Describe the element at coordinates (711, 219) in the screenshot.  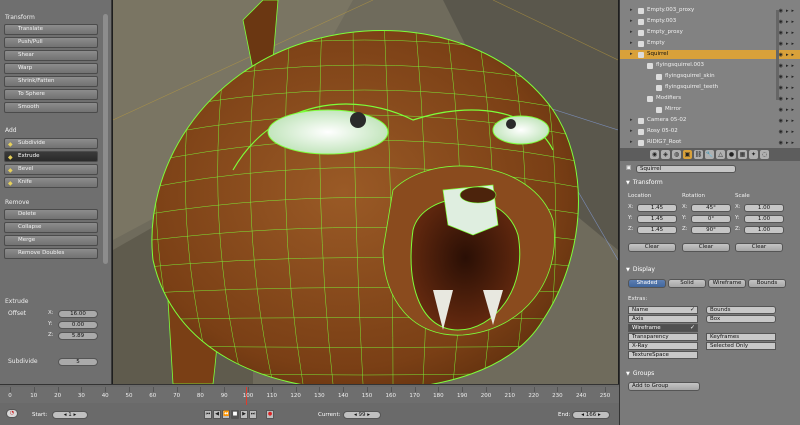
I see `rotation-y-field: 0°` at that location.